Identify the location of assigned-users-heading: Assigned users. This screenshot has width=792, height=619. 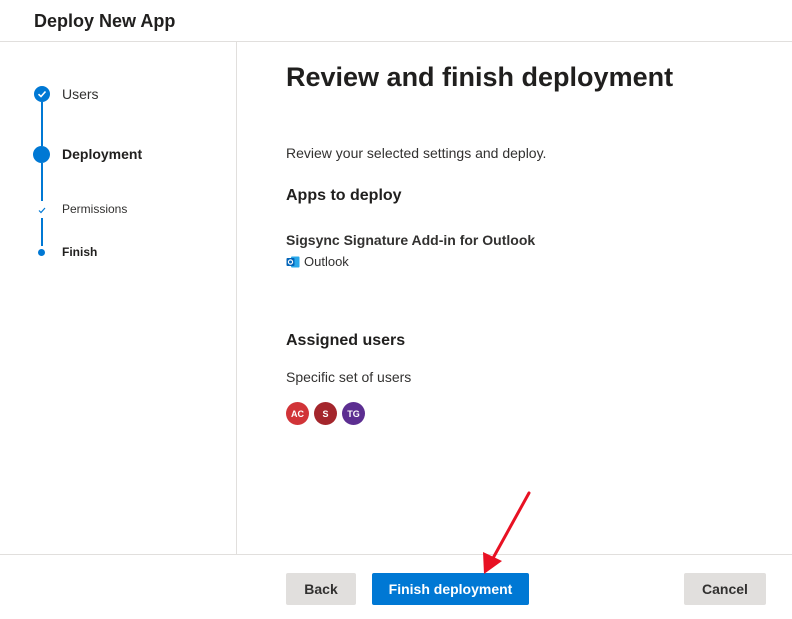
(346, 340).